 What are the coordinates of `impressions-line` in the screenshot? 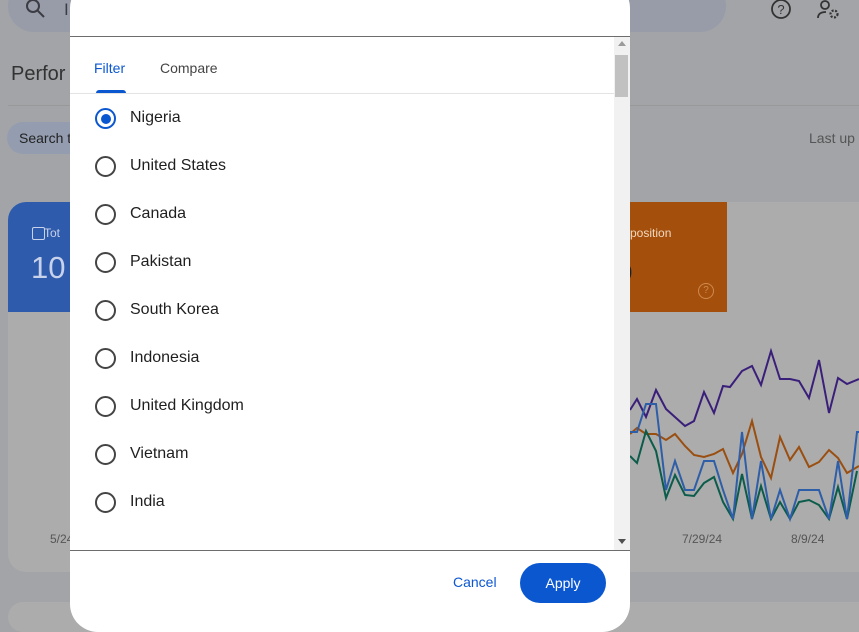 It's located at (744, 387).